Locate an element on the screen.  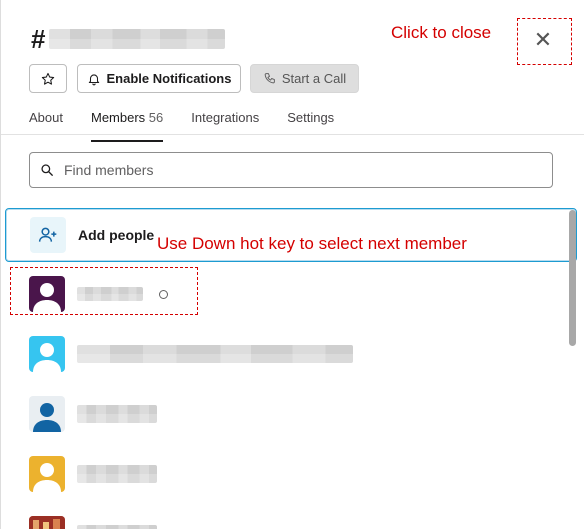
enable-notifications-button: Enable Notifications is located at coordinates (159, 78).